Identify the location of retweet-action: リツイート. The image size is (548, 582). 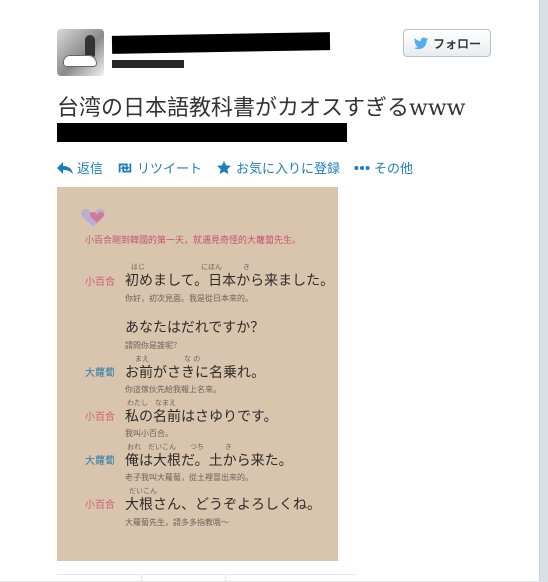
(159, 167).